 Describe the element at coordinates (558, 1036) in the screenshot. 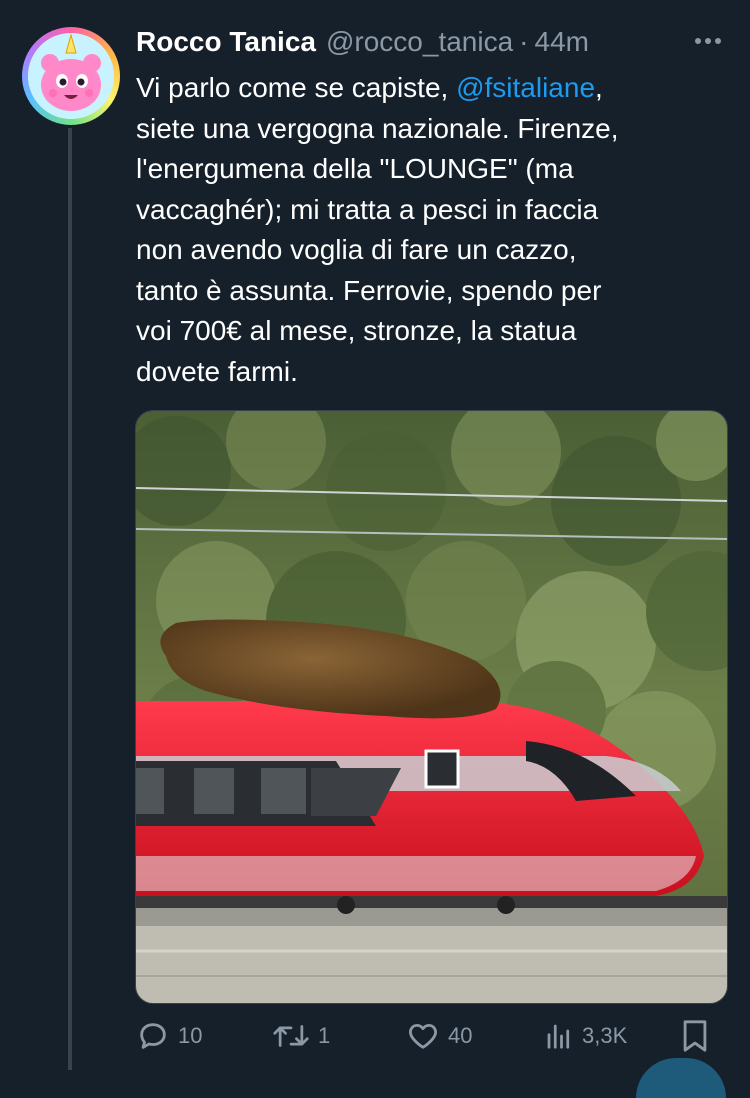

I see `views-icon` at that location.